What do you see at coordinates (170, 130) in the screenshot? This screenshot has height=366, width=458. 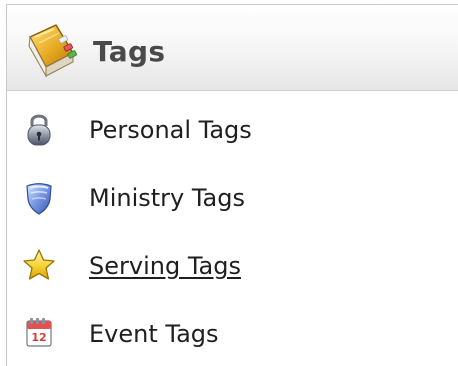 I see `menu-item-label: Personal Tags` at bounding box center [170, 130].